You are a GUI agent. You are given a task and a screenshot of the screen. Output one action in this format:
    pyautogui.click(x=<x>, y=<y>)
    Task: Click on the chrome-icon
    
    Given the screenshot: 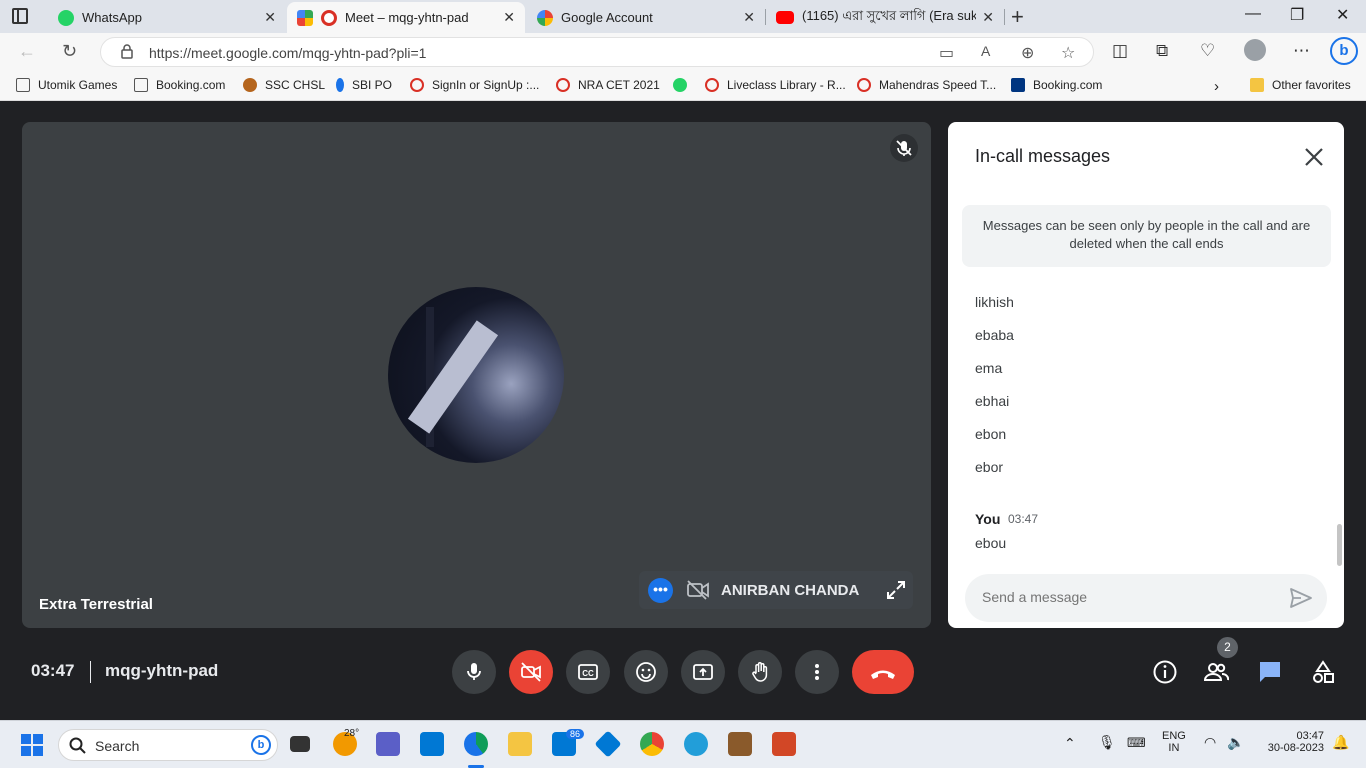 What is the action you would take?
    pyautogui.click(x=652, y=744)
    